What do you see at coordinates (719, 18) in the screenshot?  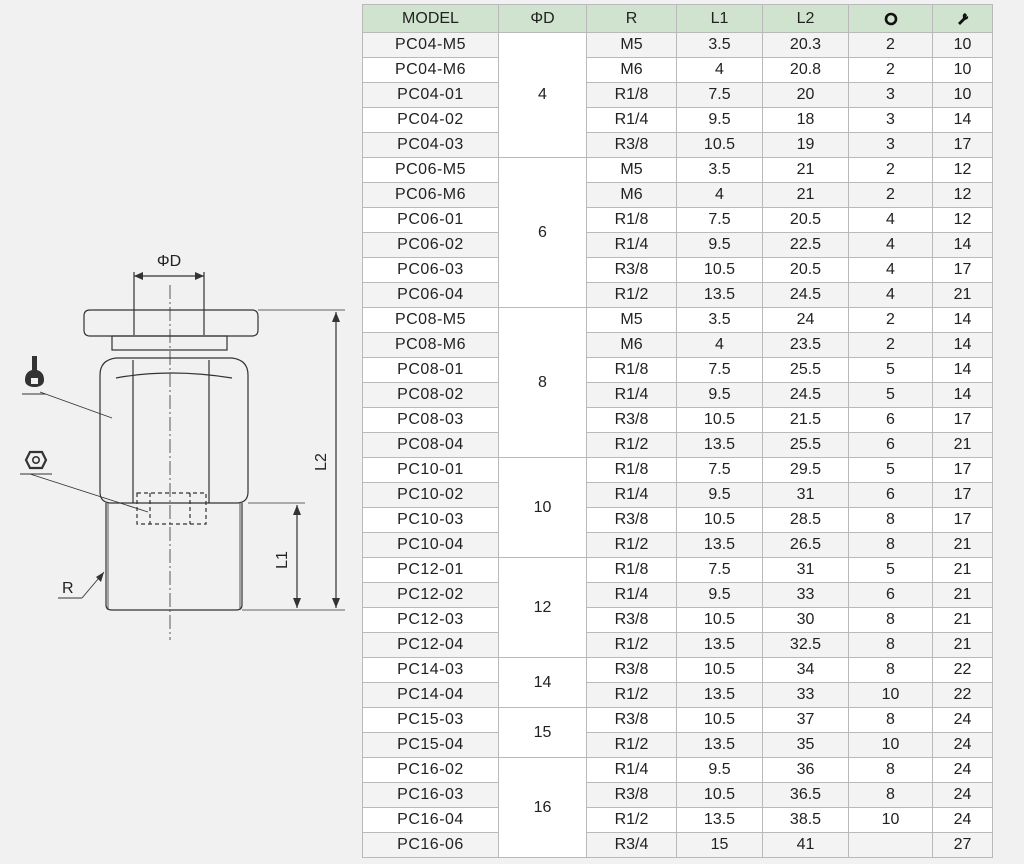 I see `header-l1: L1` at bounding box center [719, 18].